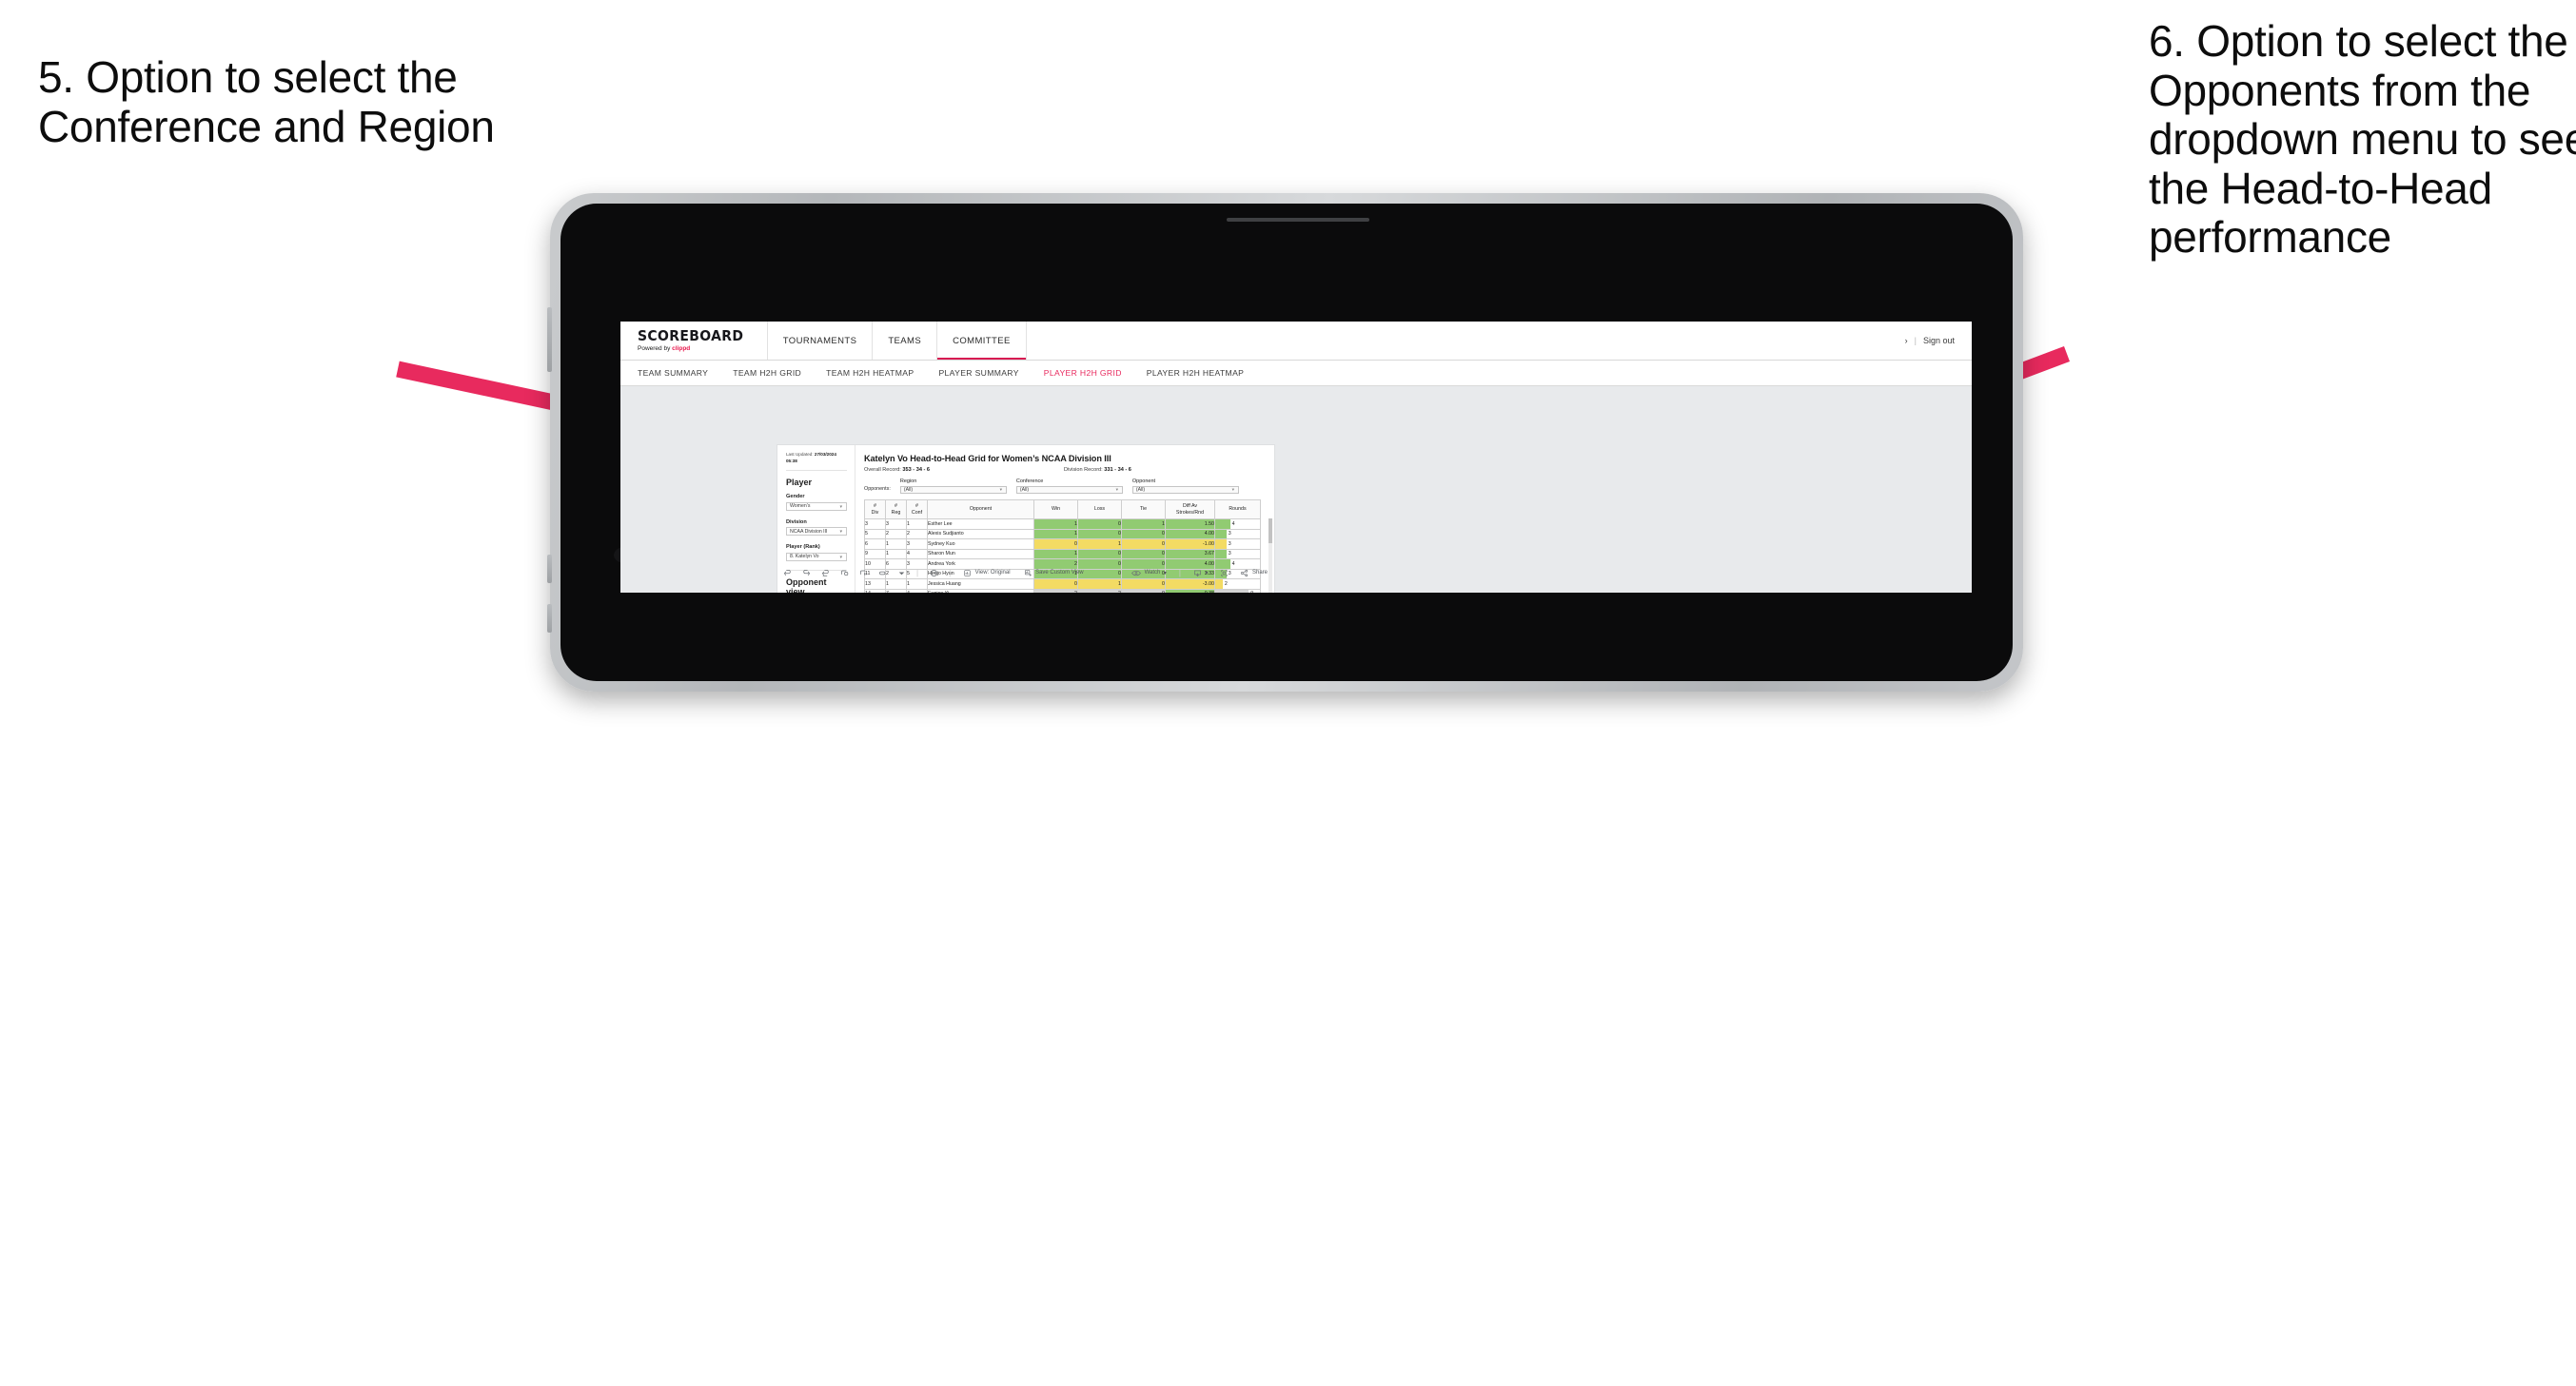 The height and width of the screenshot is (1386, 2576). What do you see at coordinates (917, 509) in the screenshot?
I see `col-conf: # Conf` at bounding box center [917, 509].